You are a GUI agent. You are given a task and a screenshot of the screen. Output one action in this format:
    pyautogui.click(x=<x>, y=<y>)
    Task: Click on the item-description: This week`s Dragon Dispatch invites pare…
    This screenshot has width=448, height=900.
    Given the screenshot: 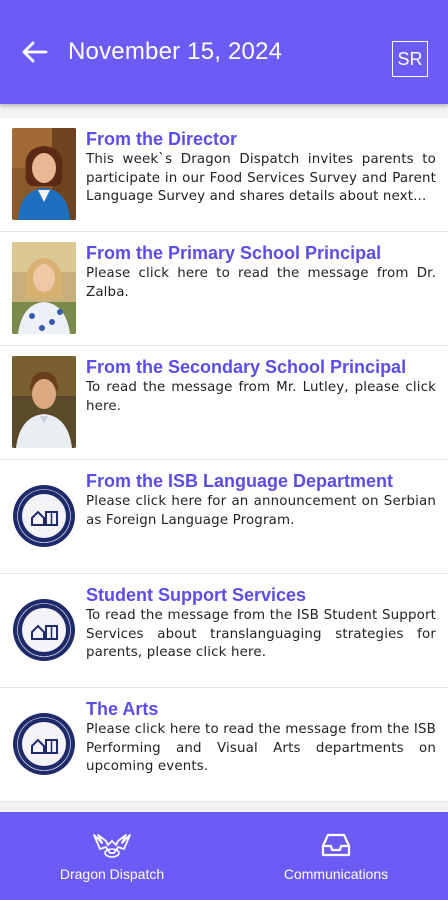 What is the action you would take?
    pyautogui.click(x=261, y=178)
    